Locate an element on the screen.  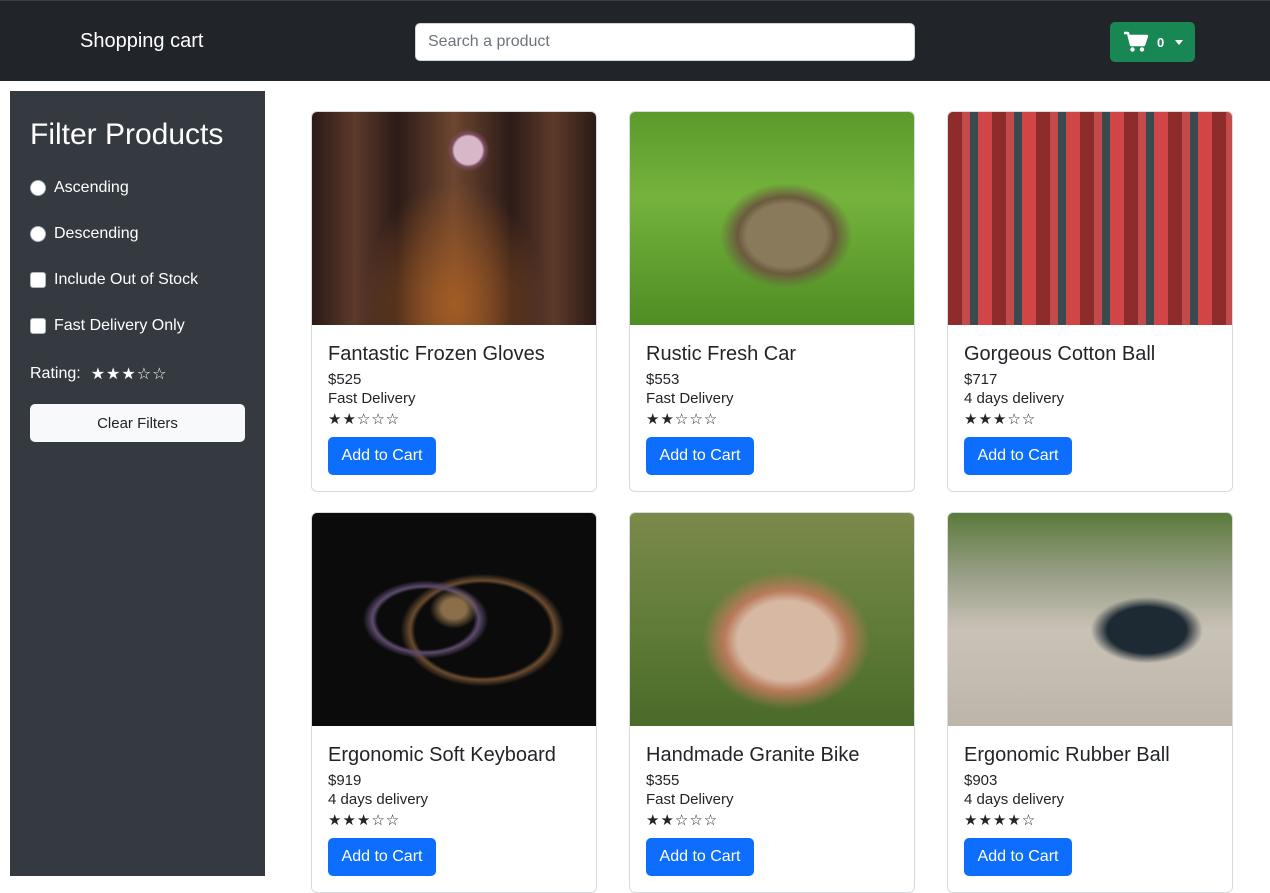
rating-filter: Rating: ★★★☆☆ is located at coordinates (98, 374).